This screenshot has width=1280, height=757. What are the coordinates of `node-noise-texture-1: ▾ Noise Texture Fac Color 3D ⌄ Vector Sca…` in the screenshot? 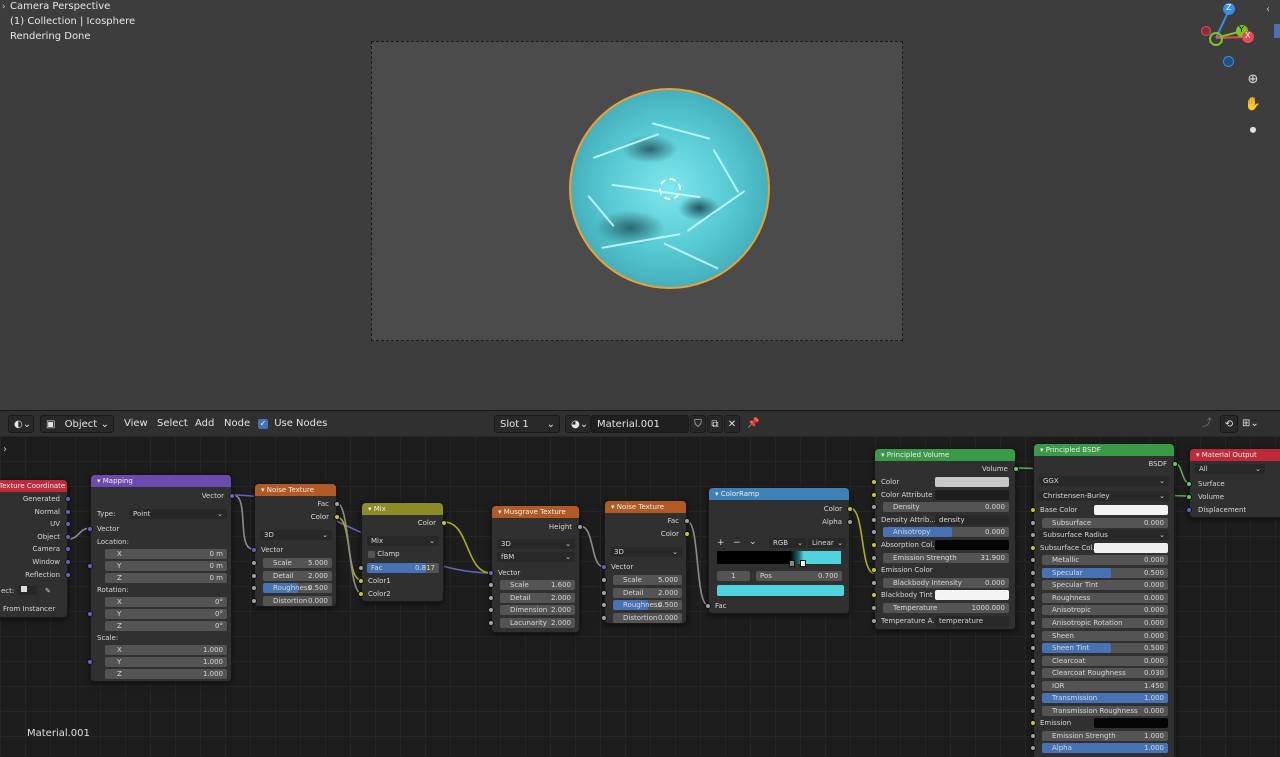 It's located at (295, 545).